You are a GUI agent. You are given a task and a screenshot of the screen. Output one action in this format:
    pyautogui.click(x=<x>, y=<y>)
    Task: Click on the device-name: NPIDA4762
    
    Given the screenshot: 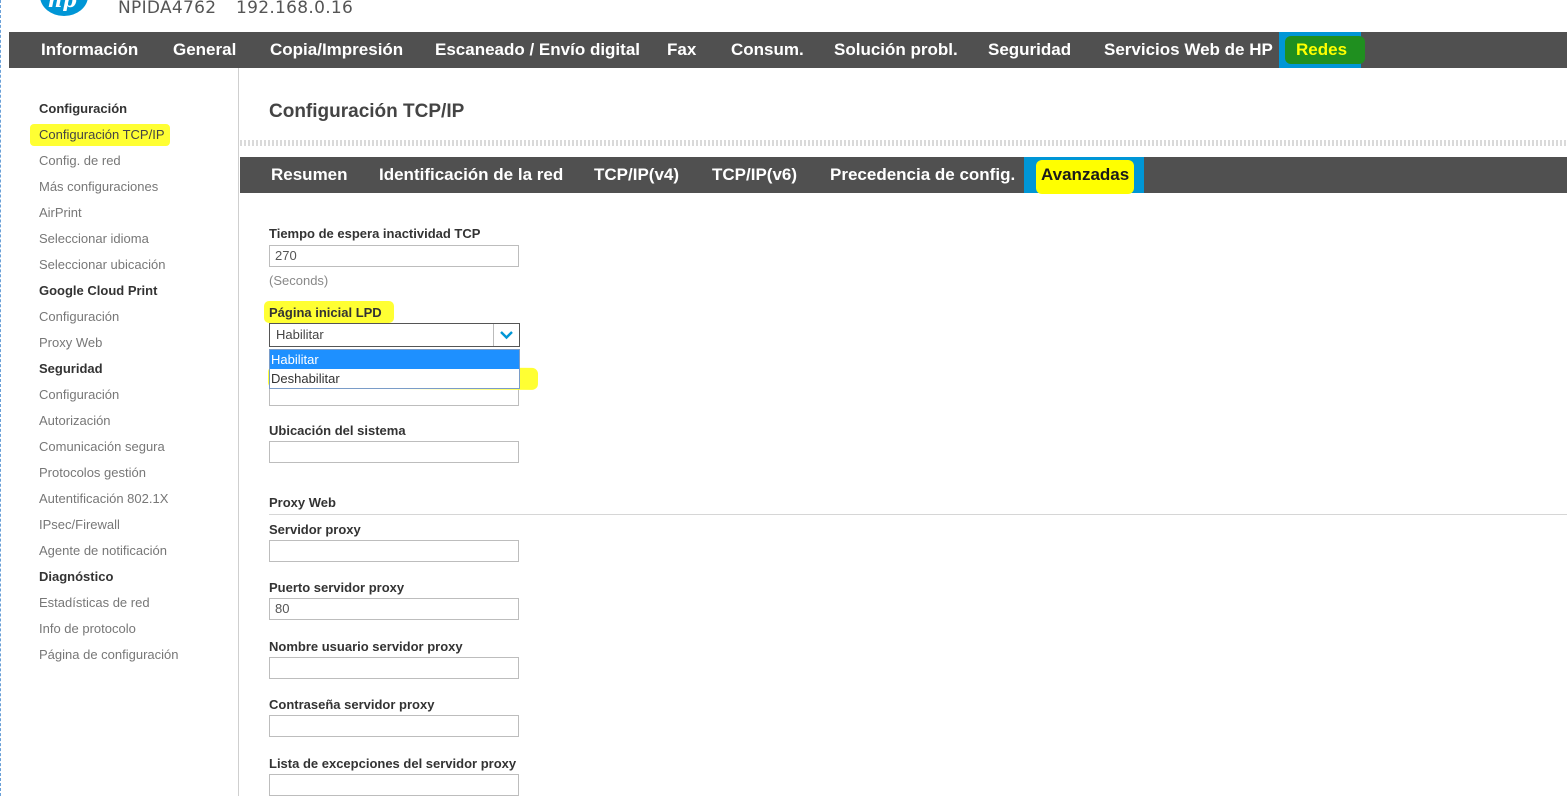 What is the action you would take?
    pyautogui.click(x=167, y=9)
    